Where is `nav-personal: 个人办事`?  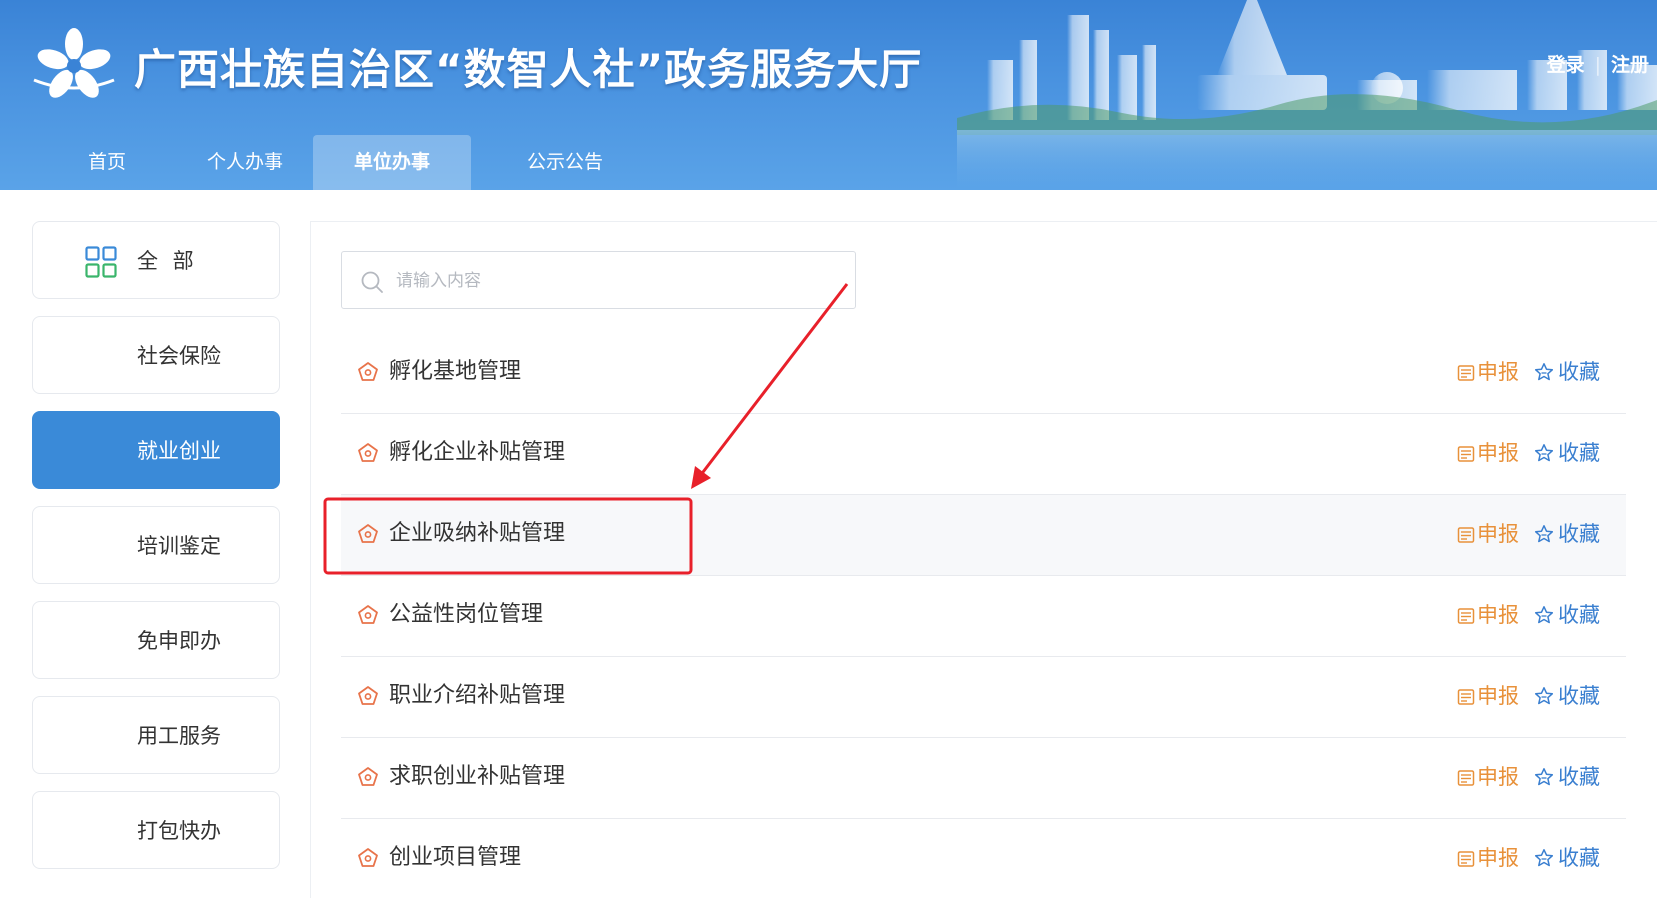
nav-personal: 个人办事 is located at coordinates (245, 162).